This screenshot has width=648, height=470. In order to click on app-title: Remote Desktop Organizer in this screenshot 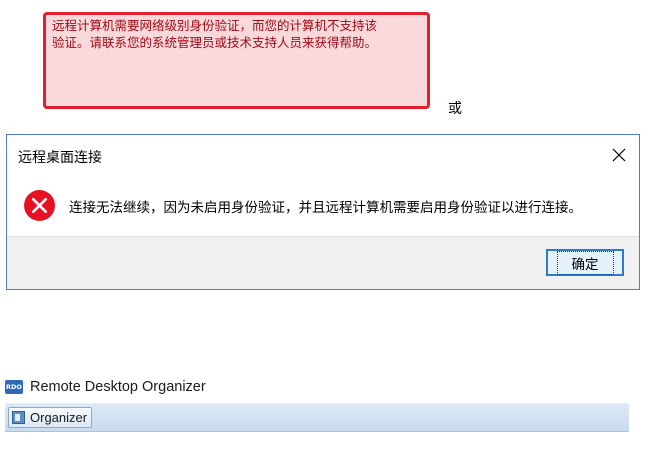, I will do `click(118, 387)`.